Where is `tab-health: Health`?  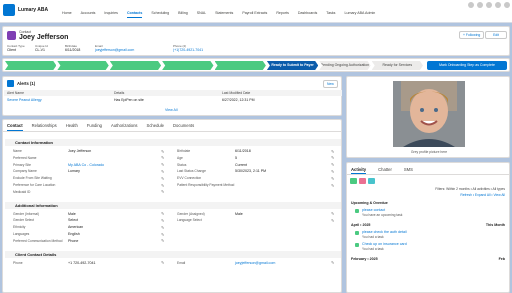 tab-health: Health is located at coordinates (72, 127).